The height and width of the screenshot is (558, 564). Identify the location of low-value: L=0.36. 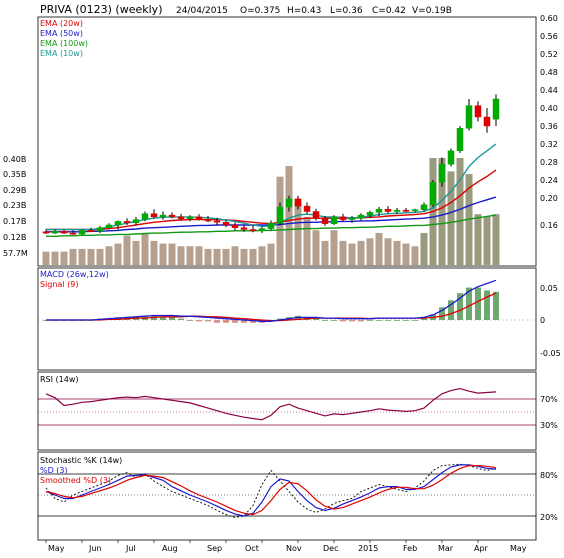
(346, 11).